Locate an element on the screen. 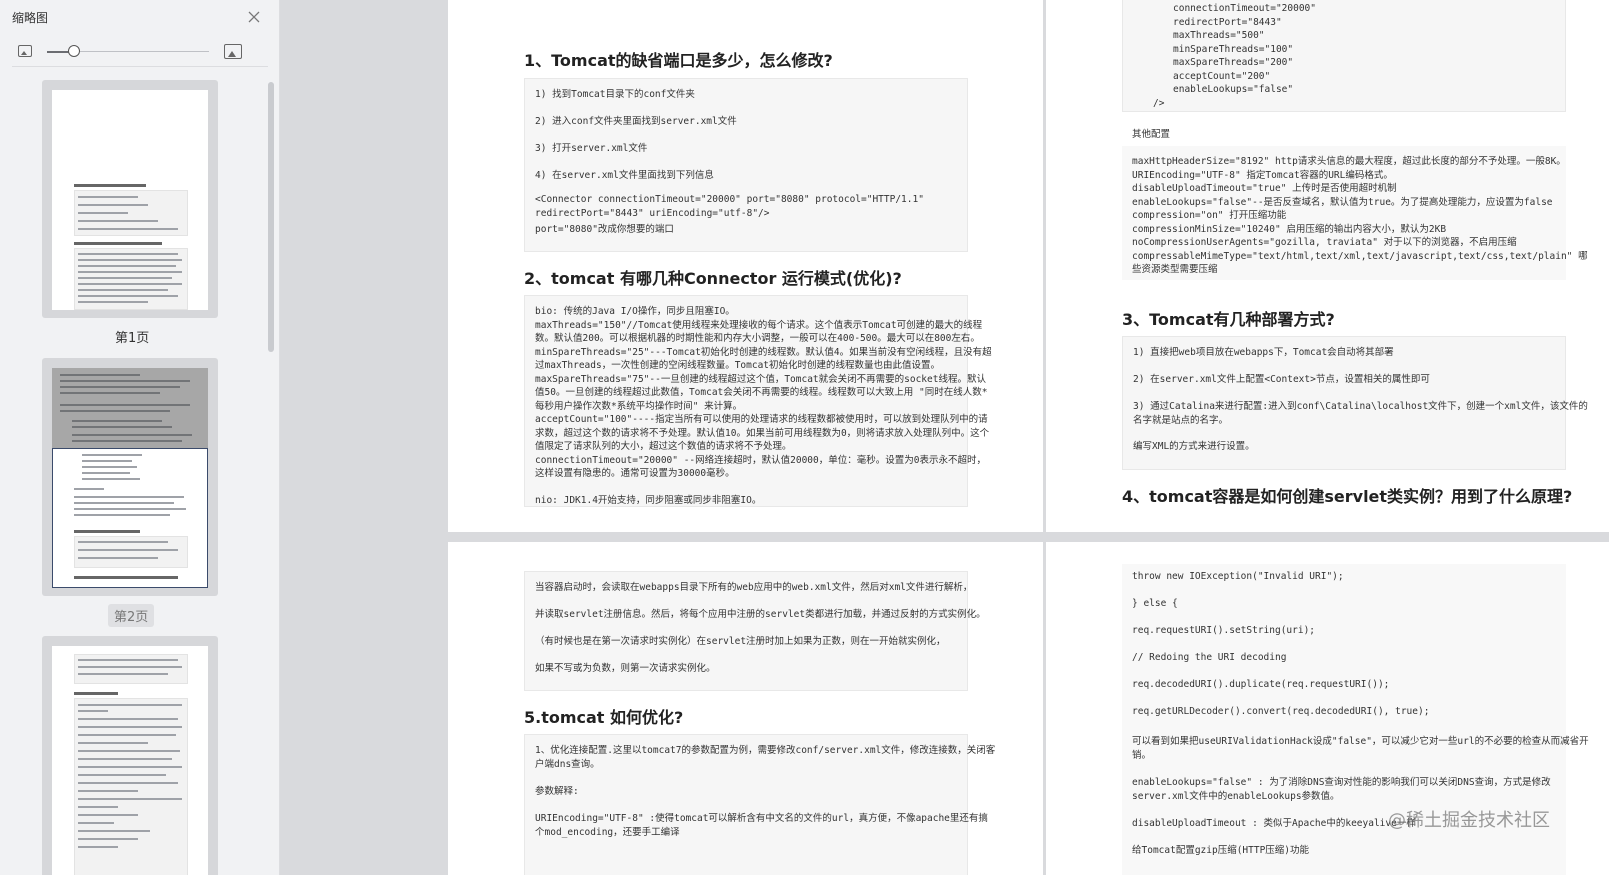 The width and height of the screenshot is (1609, 875). text-line: 名字就是站点的名字。 is located at coordinates (1181, 420).